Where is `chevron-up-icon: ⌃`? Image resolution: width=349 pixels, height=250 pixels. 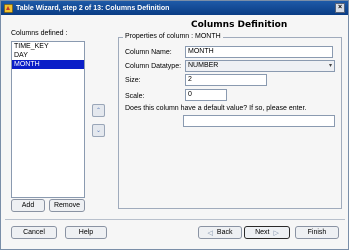
chevron-up-icon: ⌃ is located at coordinates (98, 111).